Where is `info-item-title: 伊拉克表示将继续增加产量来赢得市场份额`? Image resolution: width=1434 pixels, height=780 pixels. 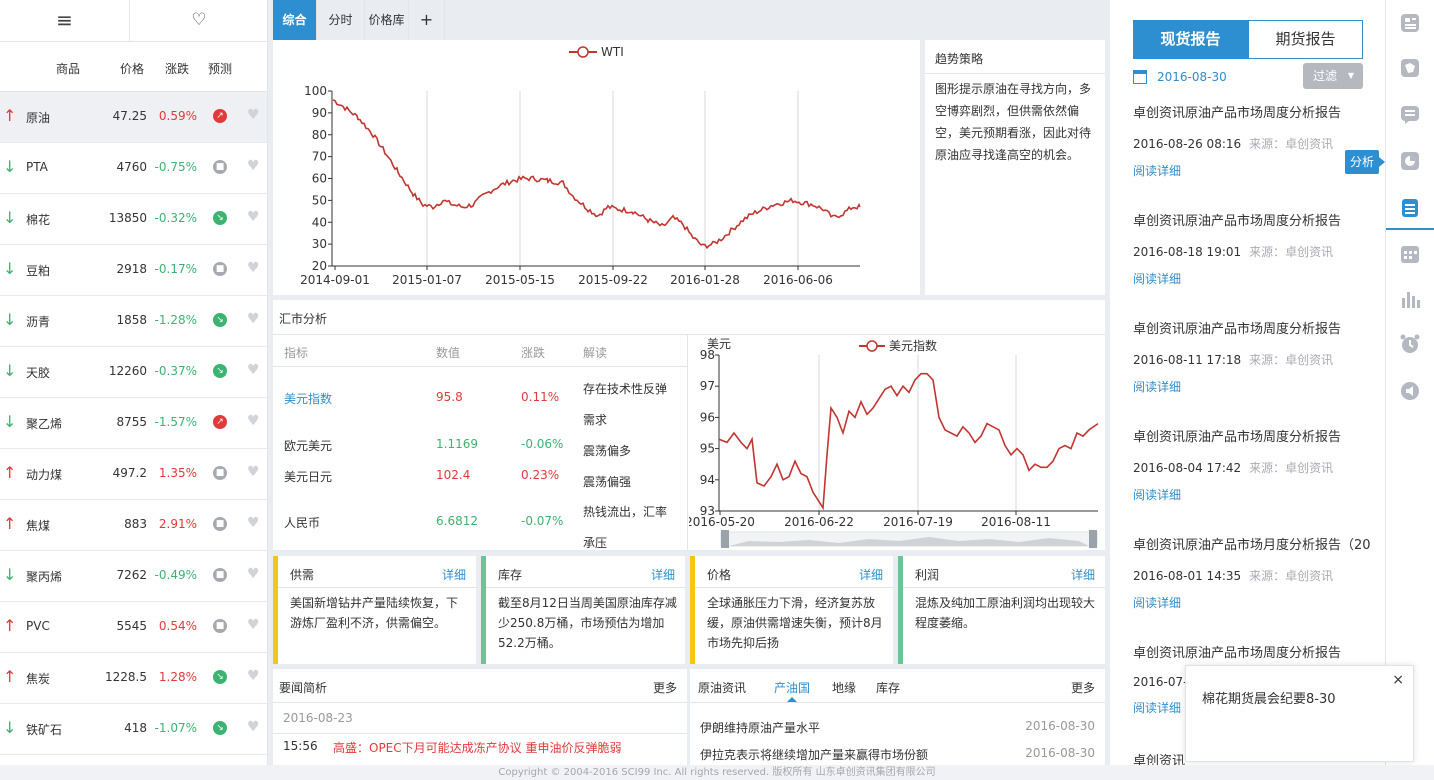 info-item-title: 伊拉克表示将继续增加产量来赢得市场份额 is located at coordinates (814, 754).